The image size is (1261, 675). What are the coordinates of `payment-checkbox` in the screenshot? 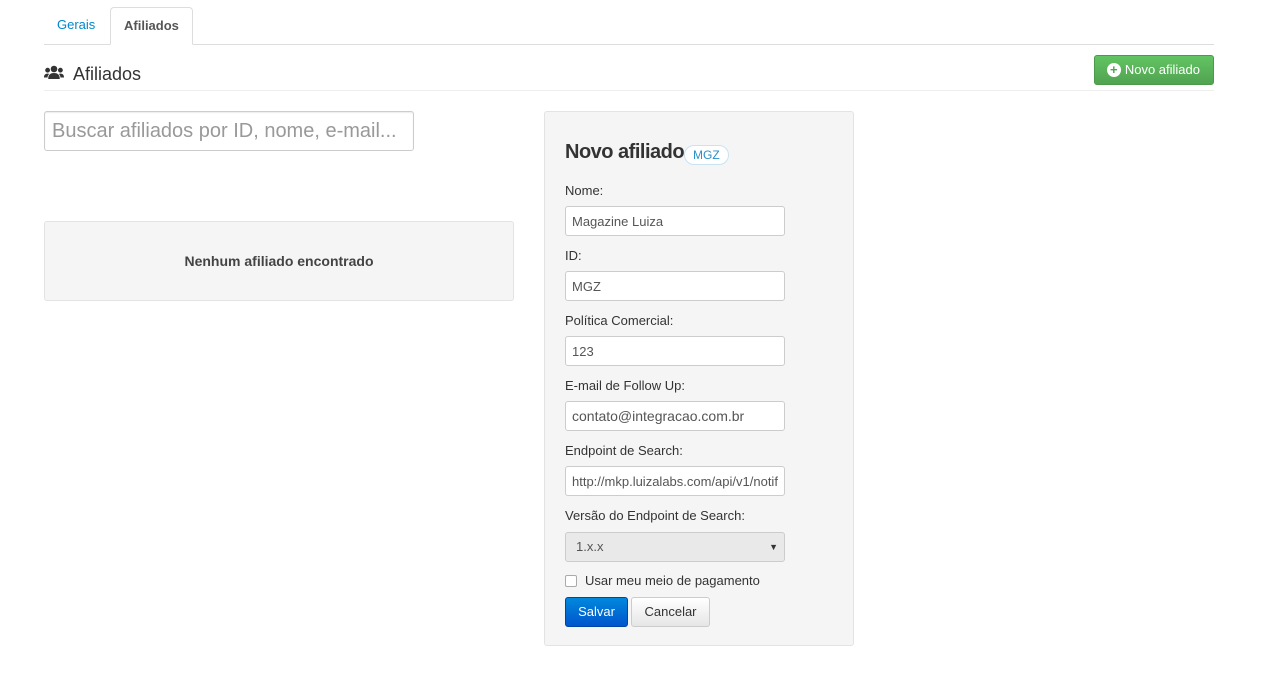 It's located at (571, 581).